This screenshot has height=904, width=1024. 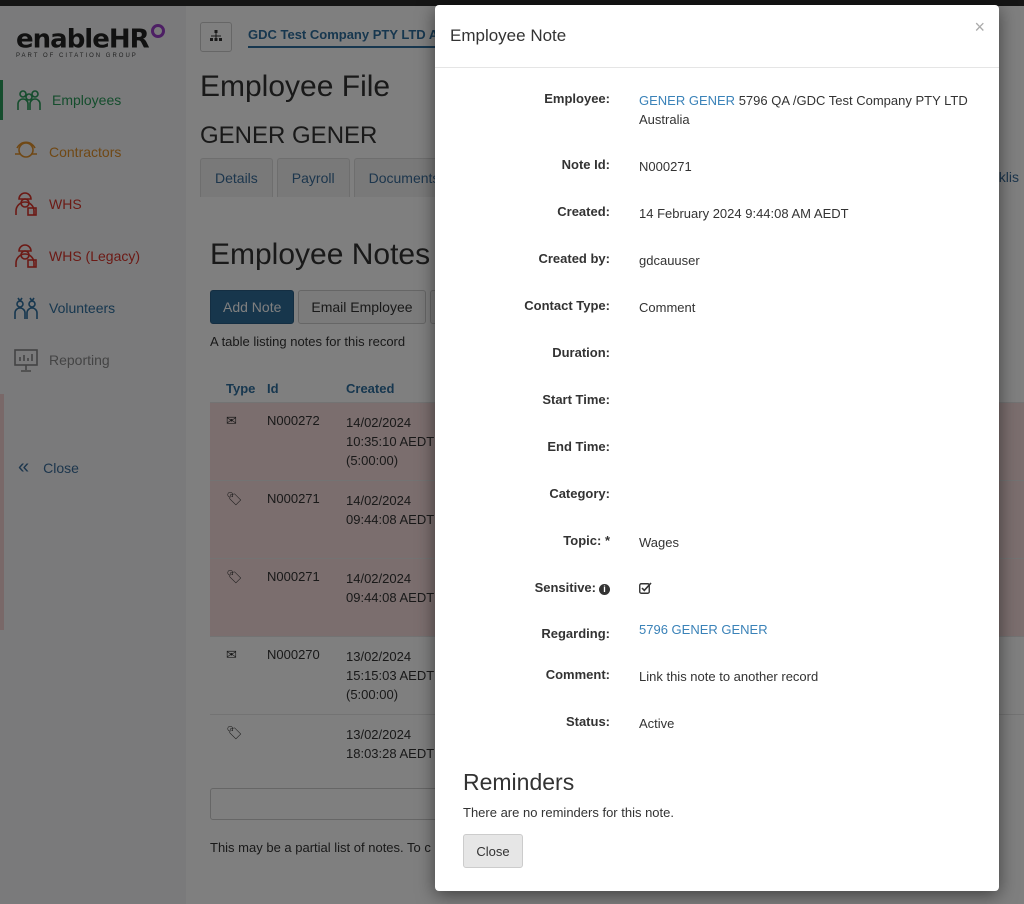 What do you see at coordinates (717, 36) in the screenshot?
I see `modal-header: Employee Note ×` at bounding box center [717, 36].